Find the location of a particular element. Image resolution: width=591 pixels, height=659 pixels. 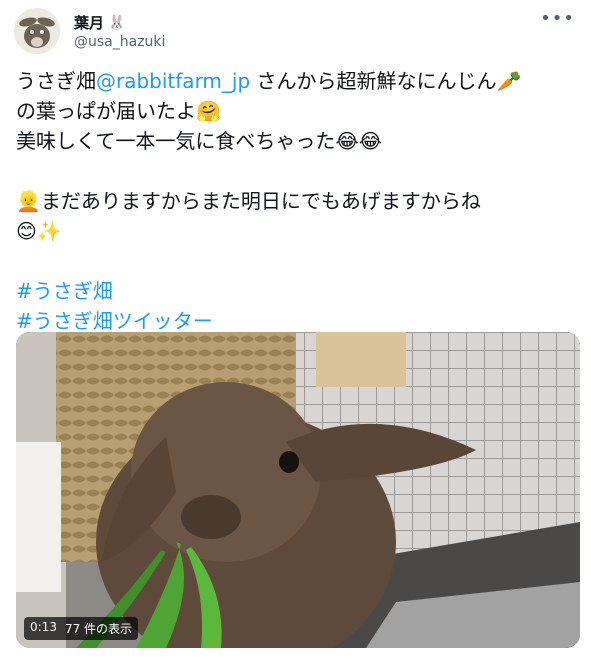

rabbit-emoji-icon: 🐰 is located at coordinates (117, 22).